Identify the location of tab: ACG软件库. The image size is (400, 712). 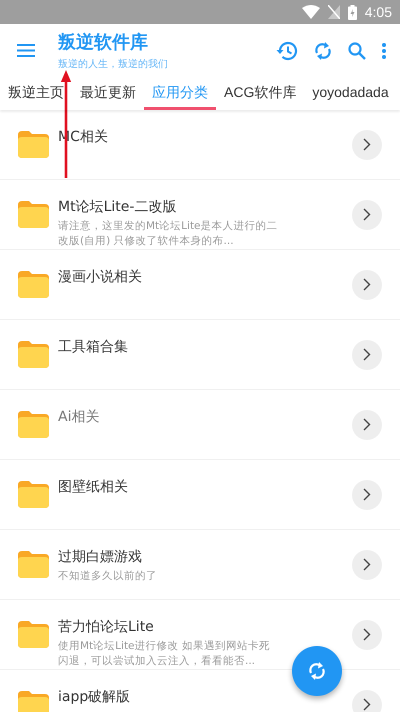
(260, 93).